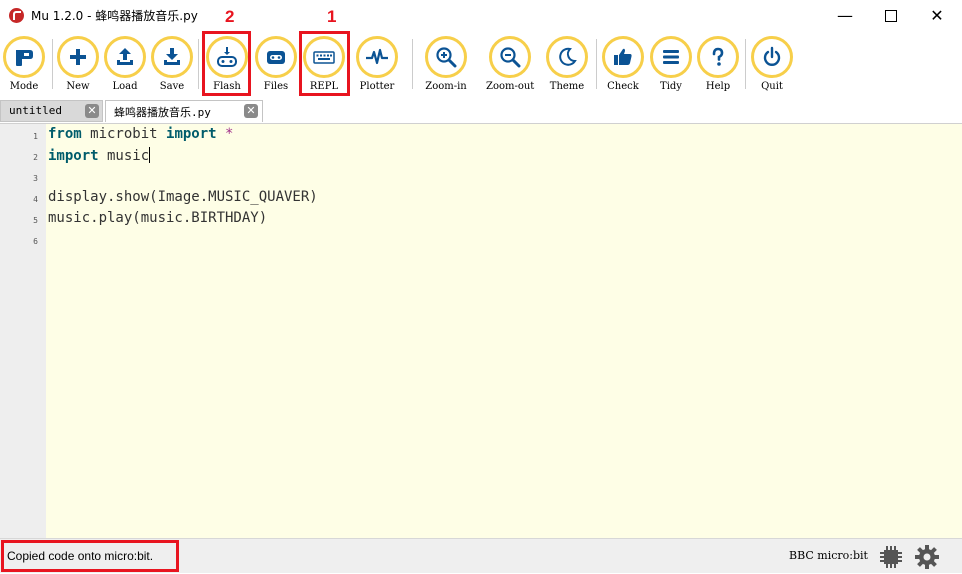  I want to click on callout-number-2: 2, so click(230, 16).